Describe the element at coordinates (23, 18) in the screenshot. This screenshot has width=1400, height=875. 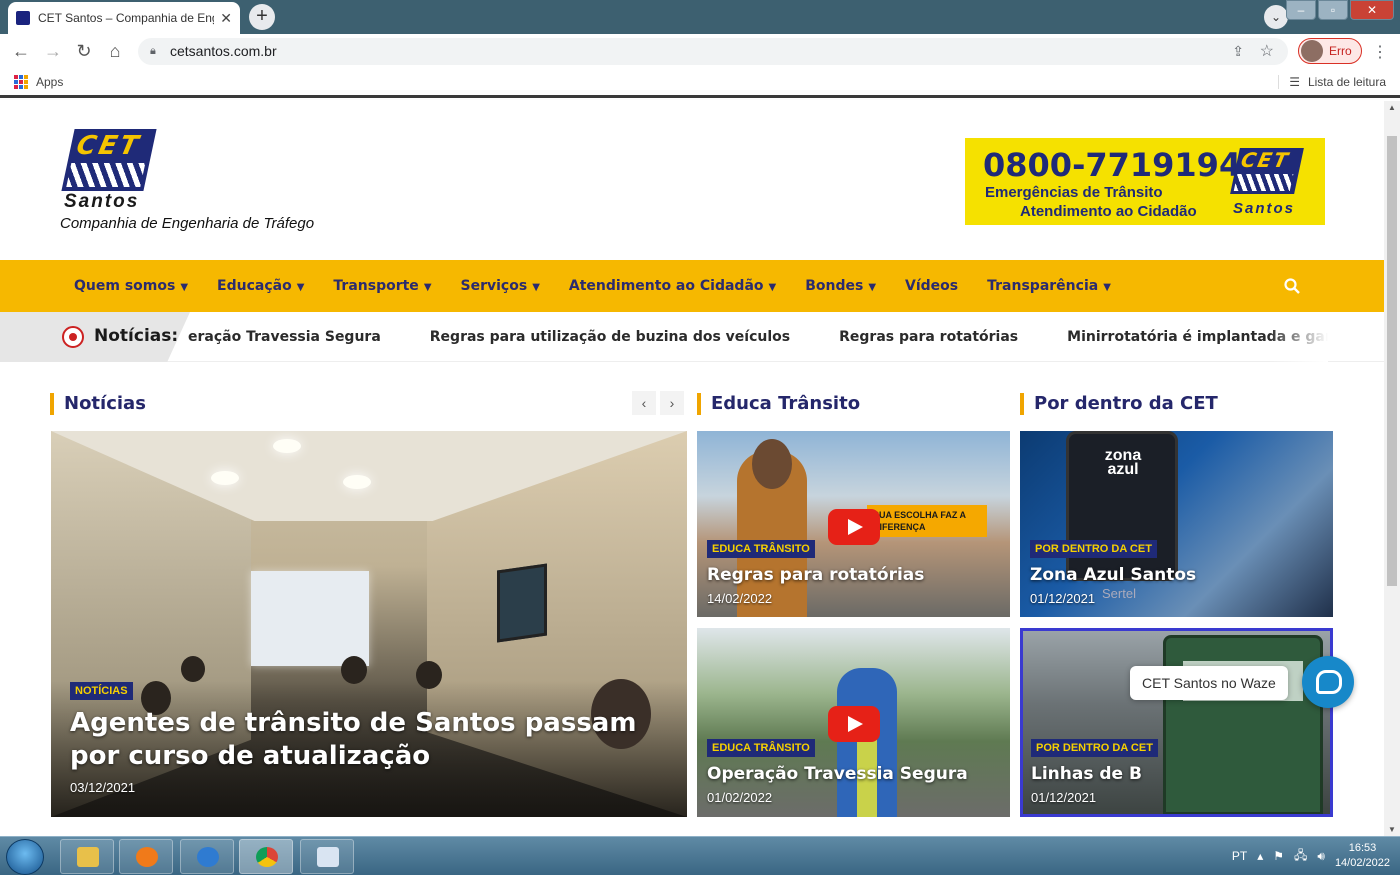
I see `site-favicon-icon` at that location.